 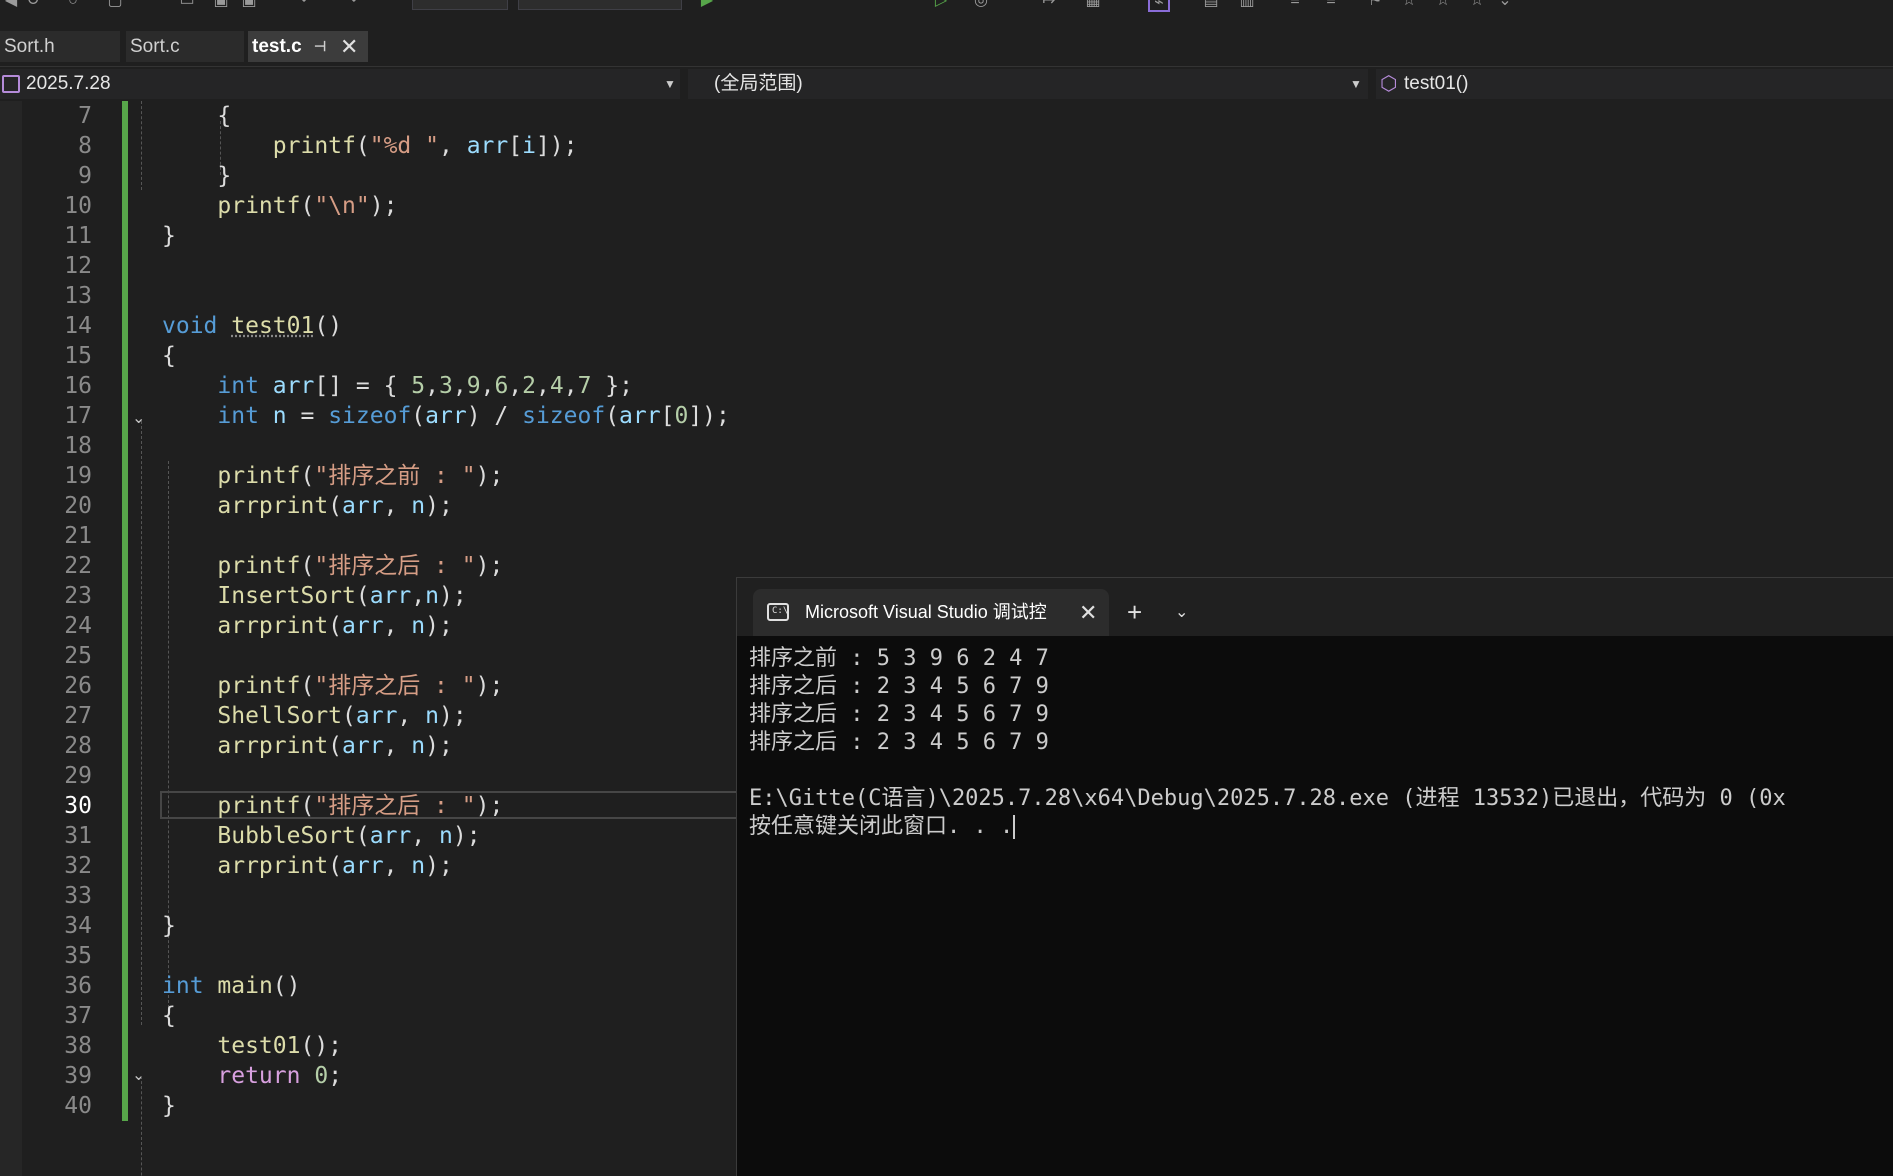 I want to click on code-line: test01();, so click(x=252, y=1046).